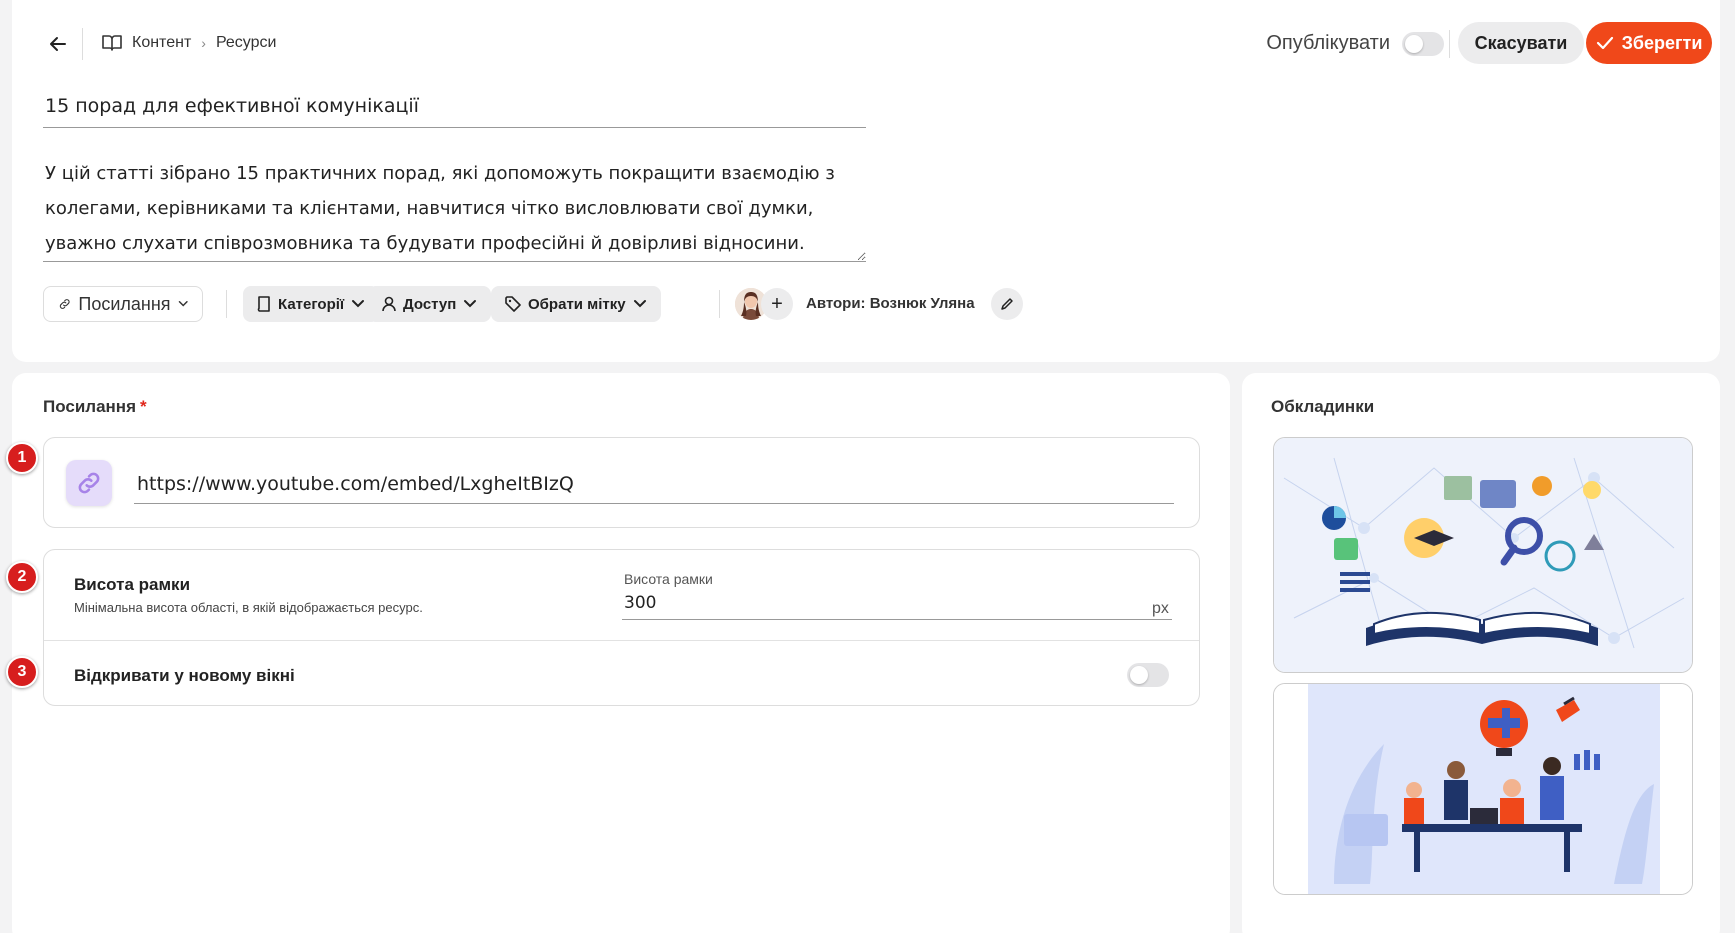 This screenshot has width=1735, height=933. What do you see at coordinates (161, 43) in the screenshot?
I see `breadcrumb-item-content: Контент` at bounding box center [161, 43].